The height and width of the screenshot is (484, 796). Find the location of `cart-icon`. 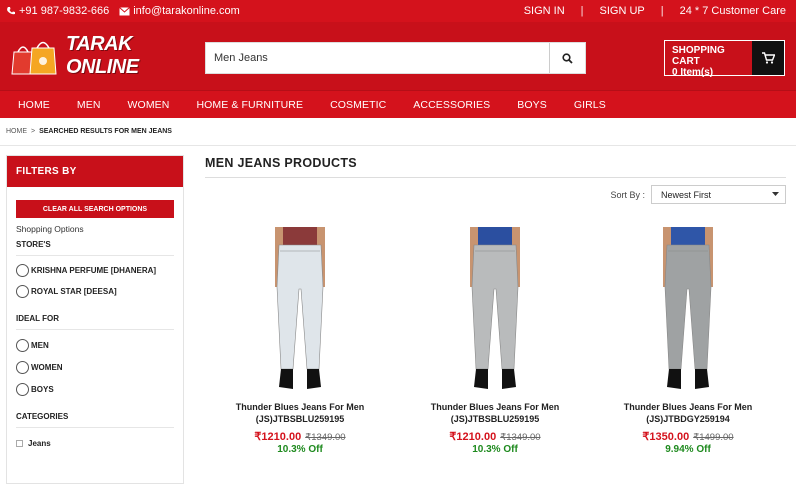

cart-icon is located at coordinates (768, 58).